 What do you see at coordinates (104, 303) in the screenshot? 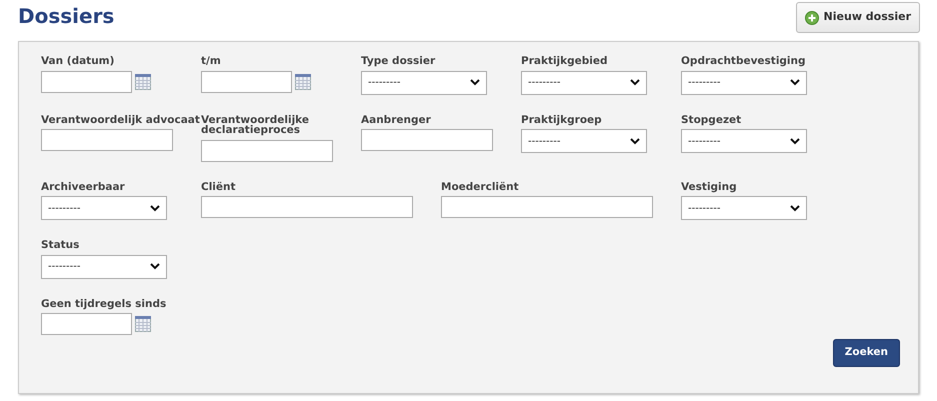
I see `field-label: Geen tijdregels sinds` at bounding box center [104, 303].